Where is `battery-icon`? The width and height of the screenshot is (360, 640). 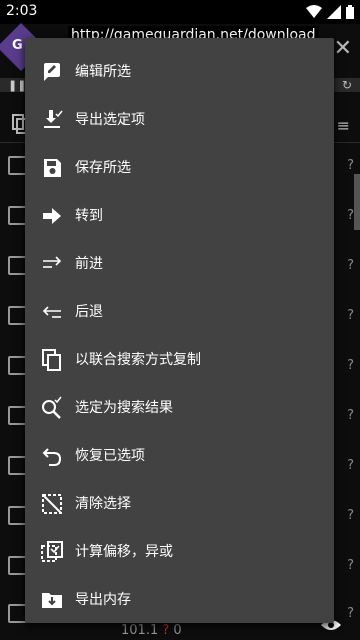
battery-icon is located at coordinates (350, 12).